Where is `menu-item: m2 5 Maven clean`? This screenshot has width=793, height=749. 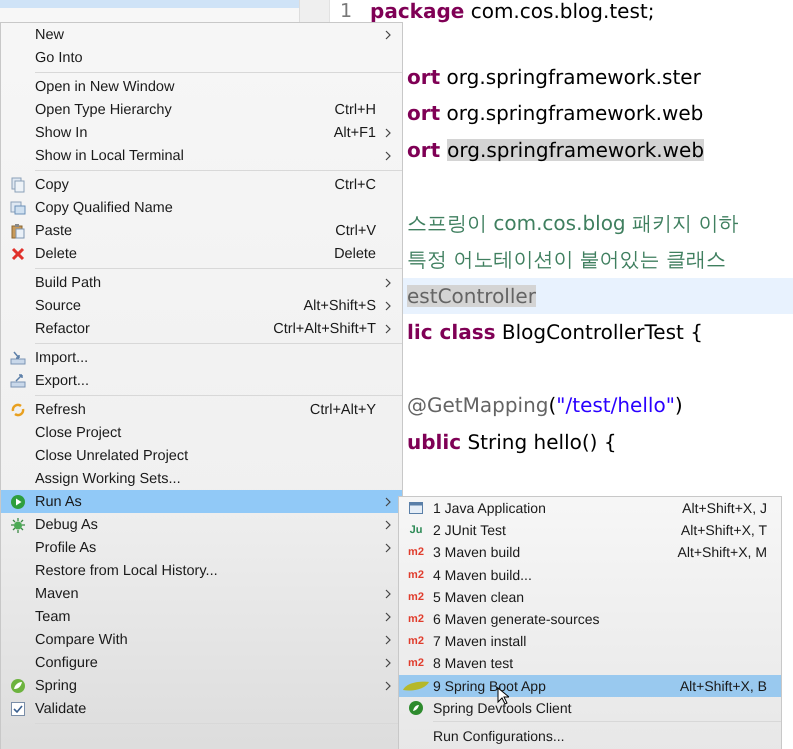
menu-item: m2 5 Maven clean is located at coordinates (590, 597).